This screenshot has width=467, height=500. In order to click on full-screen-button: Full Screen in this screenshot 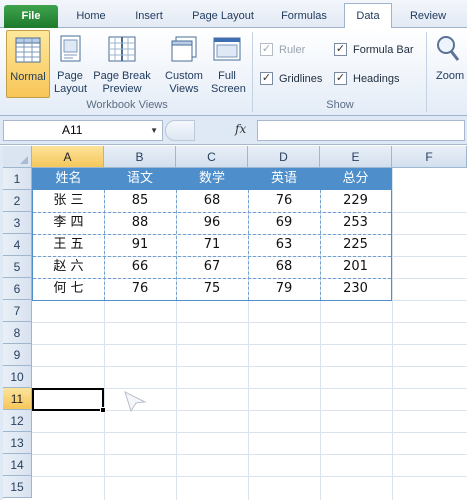, I will do `click(227, 64)`.